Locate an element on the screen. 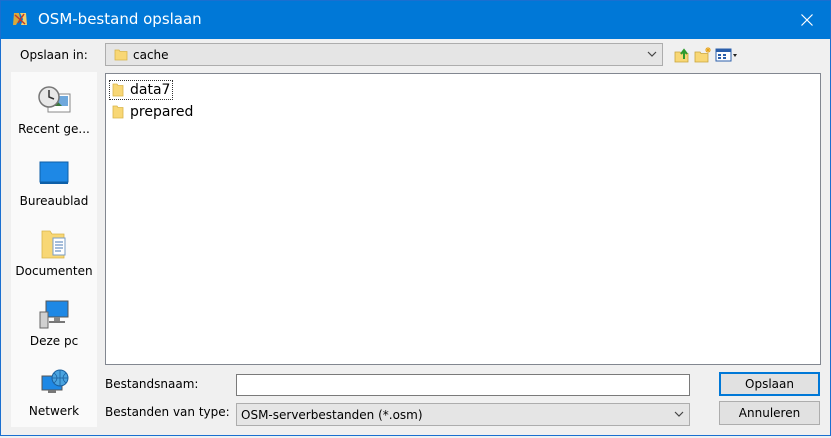  view-menu-icon is located at coordinates (726, 55).